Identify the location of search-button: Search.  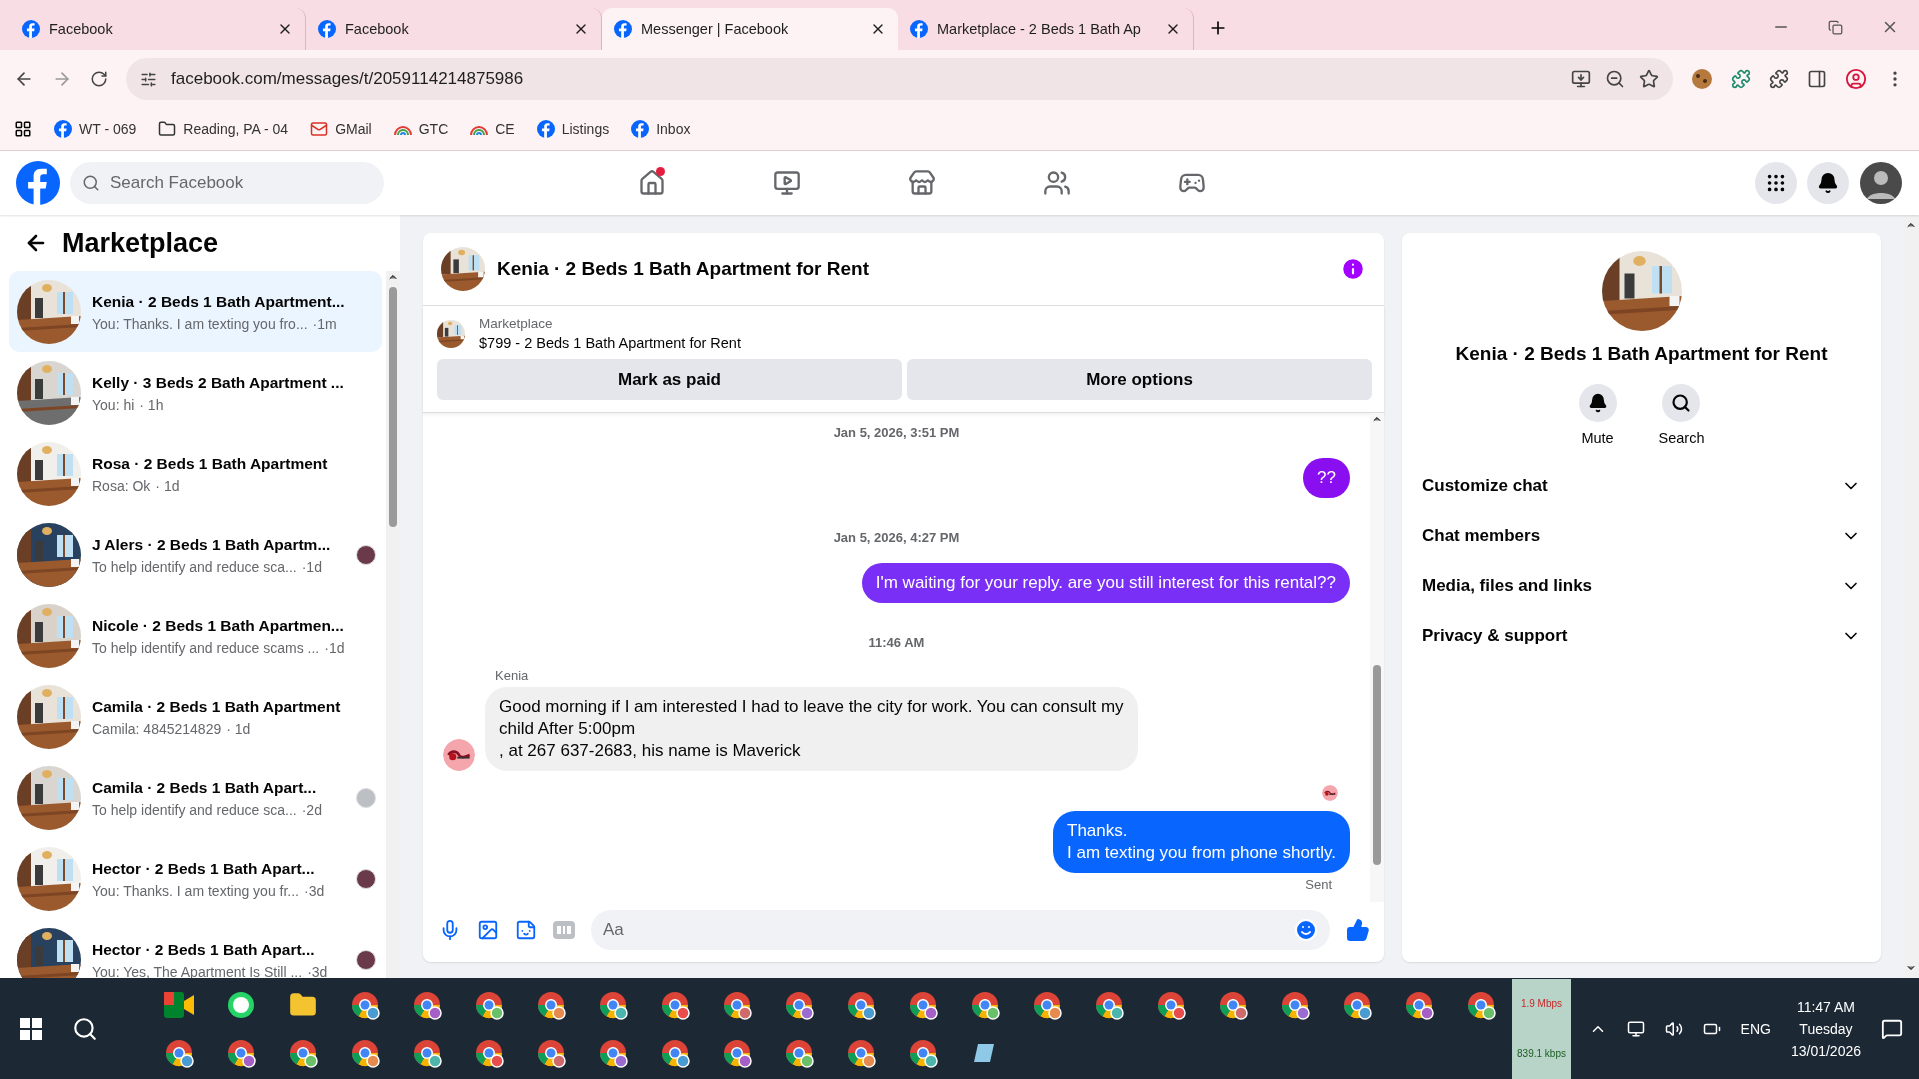
(1681, 415).